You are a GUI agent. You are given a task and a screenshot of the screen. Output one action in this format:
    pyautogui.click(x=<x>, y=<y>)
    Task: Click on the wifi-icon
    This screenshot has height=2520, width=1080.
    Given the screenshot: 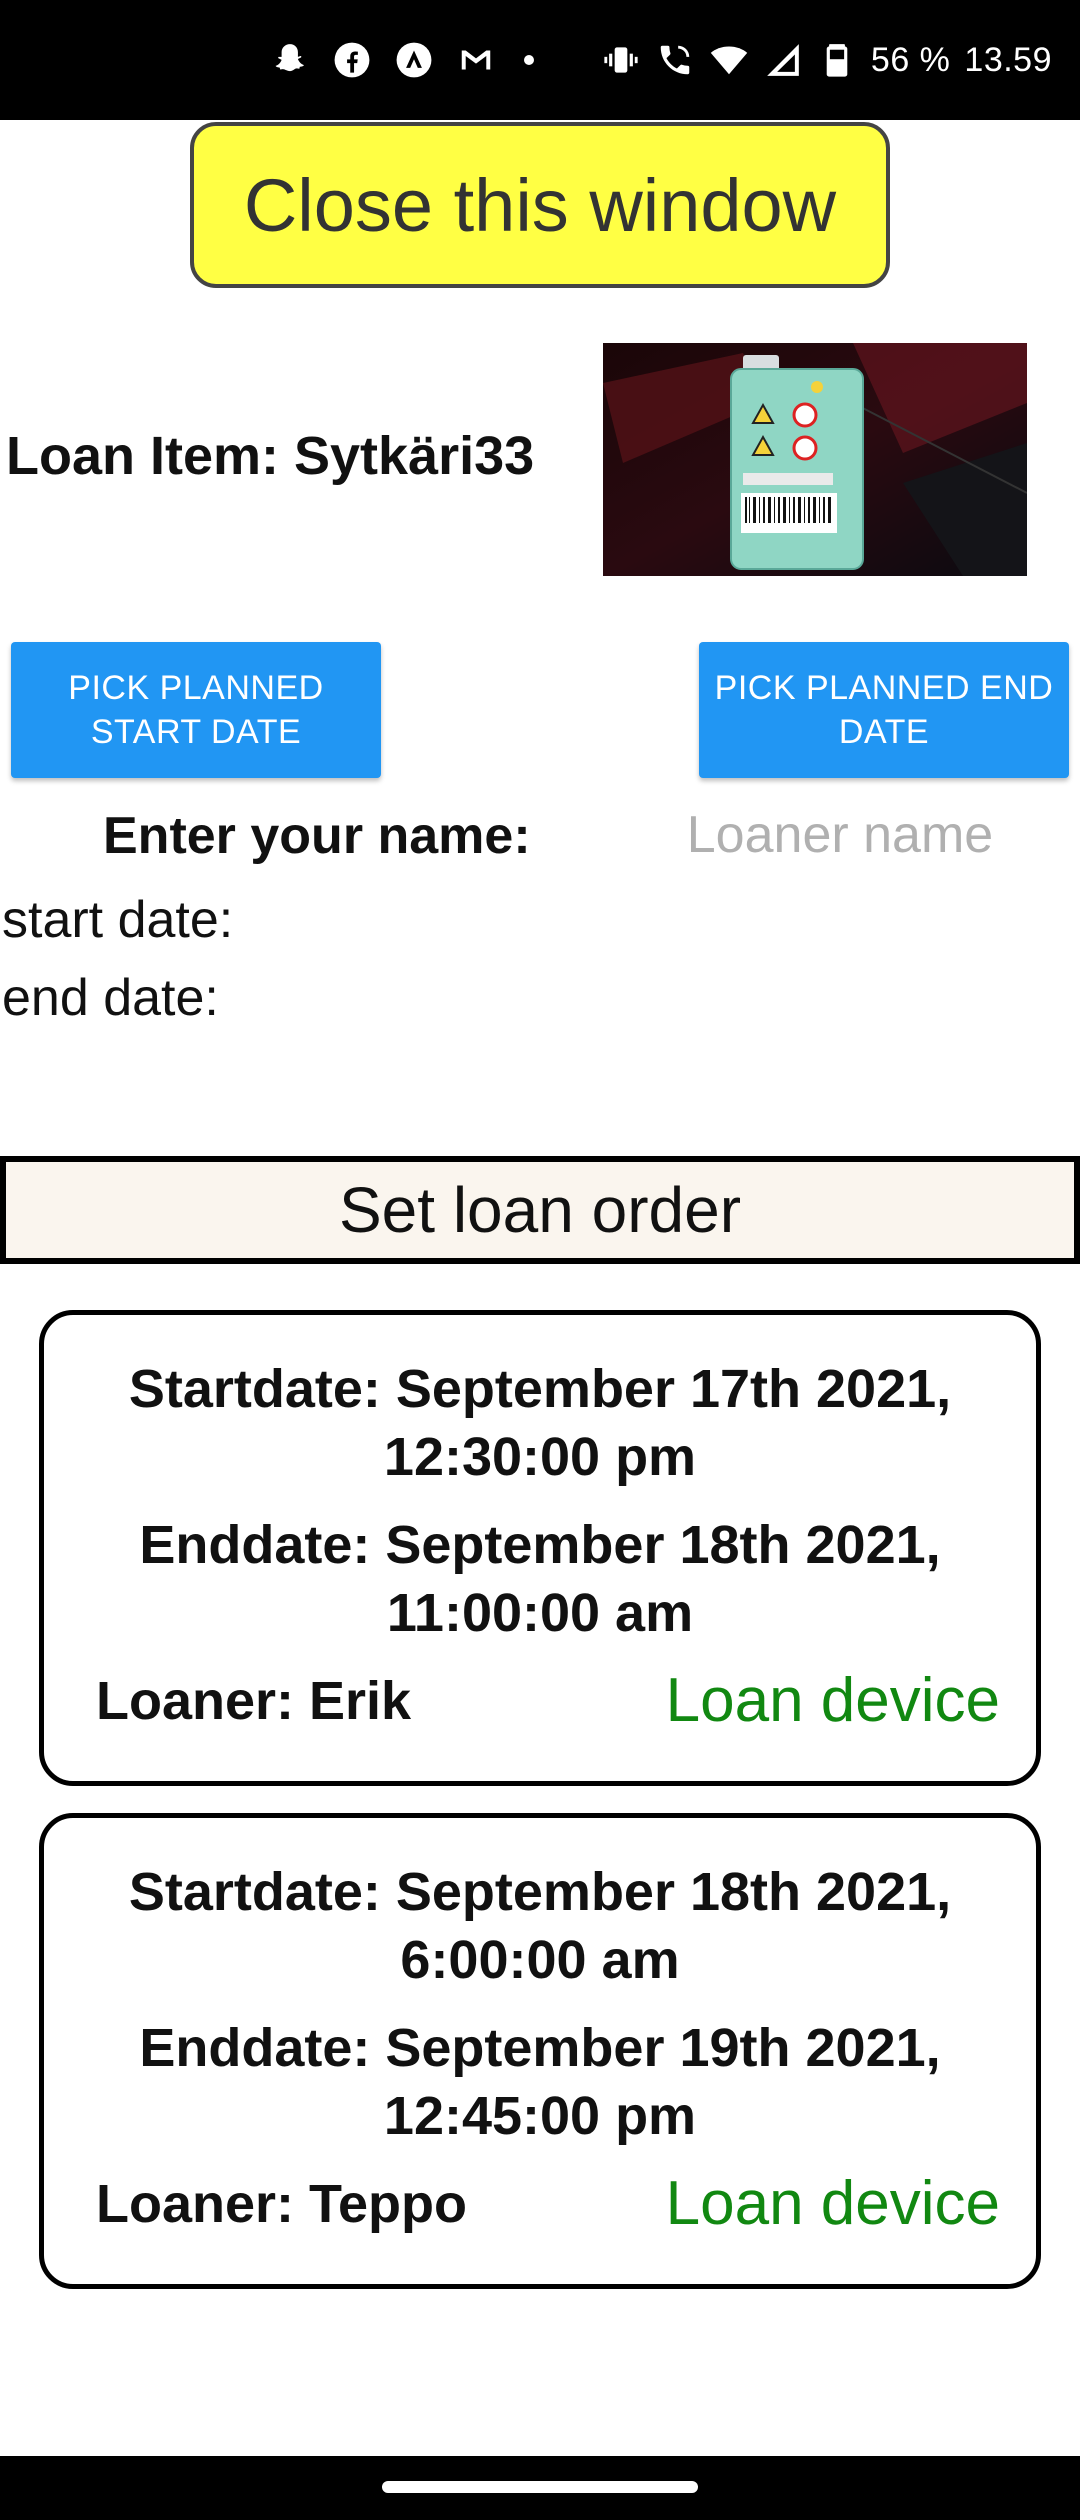 What is the action you would take?
    pyautogui.click(x=729, y=60)
    